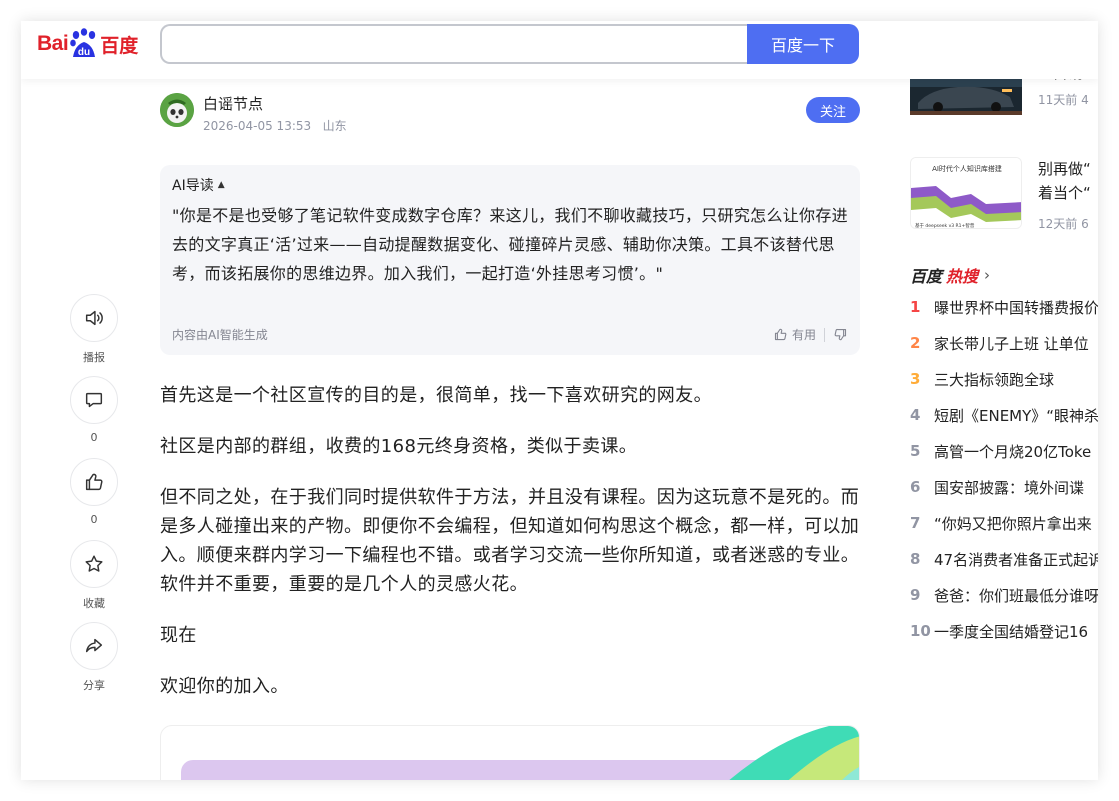 Image resolution: width=1119 pixels, height=801 pixels. I want to click on hot-rank: 9, so click(915, 595).